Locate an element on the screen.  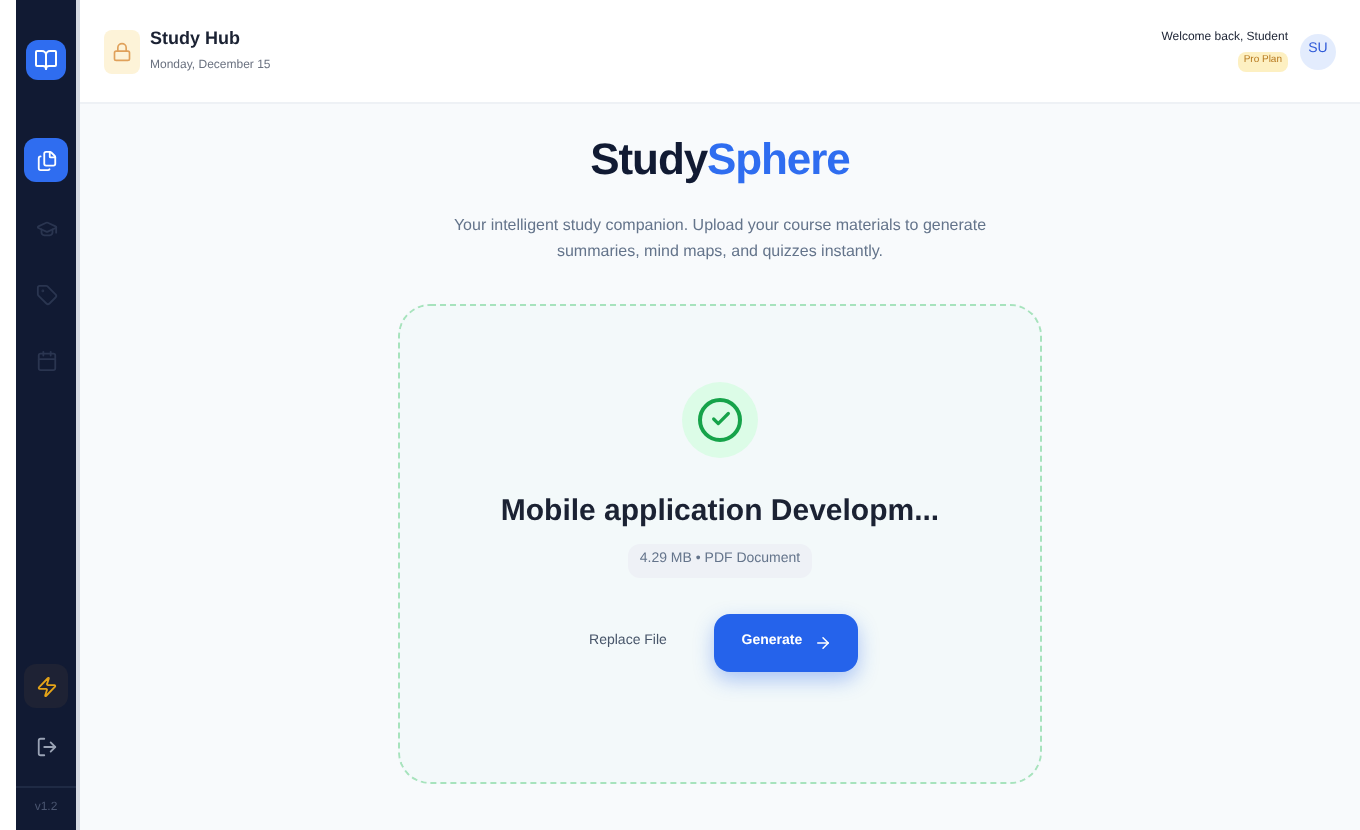
page-title: Study Hub is located at coordinates (196, 39).